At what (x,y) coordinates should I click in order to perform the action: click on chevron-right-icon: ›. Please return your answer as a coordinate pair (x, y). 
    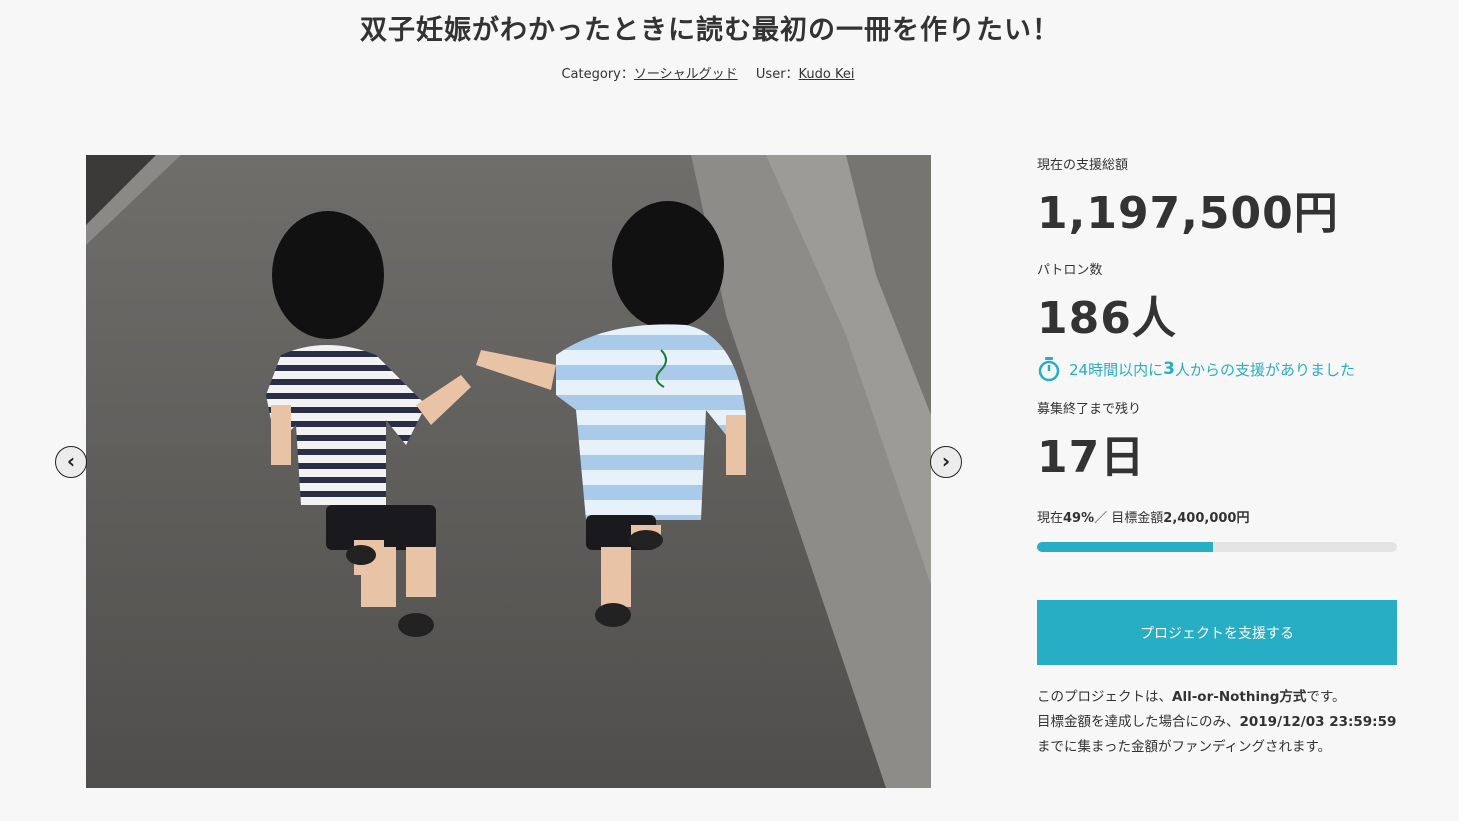
    Looking at the image, I should click on (946, 461).